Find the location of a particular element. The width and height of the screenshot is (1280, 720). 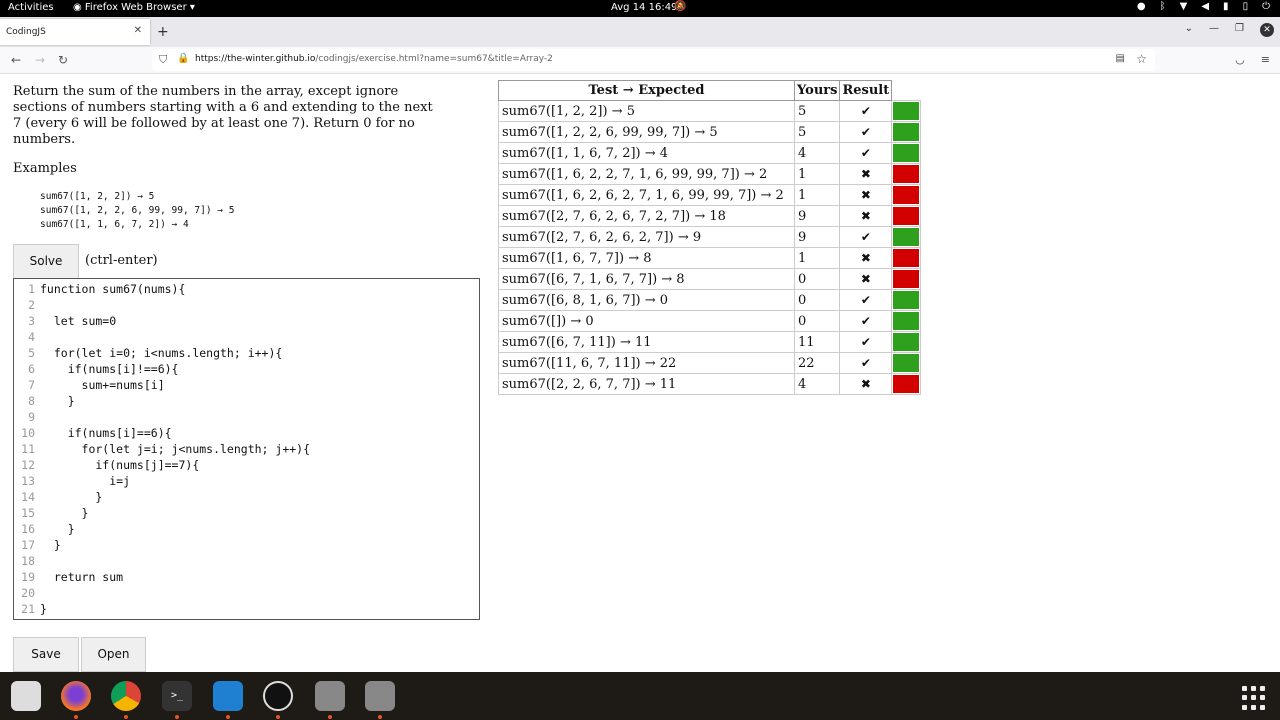

line-number: 9 is located at coordinates (31, 417).